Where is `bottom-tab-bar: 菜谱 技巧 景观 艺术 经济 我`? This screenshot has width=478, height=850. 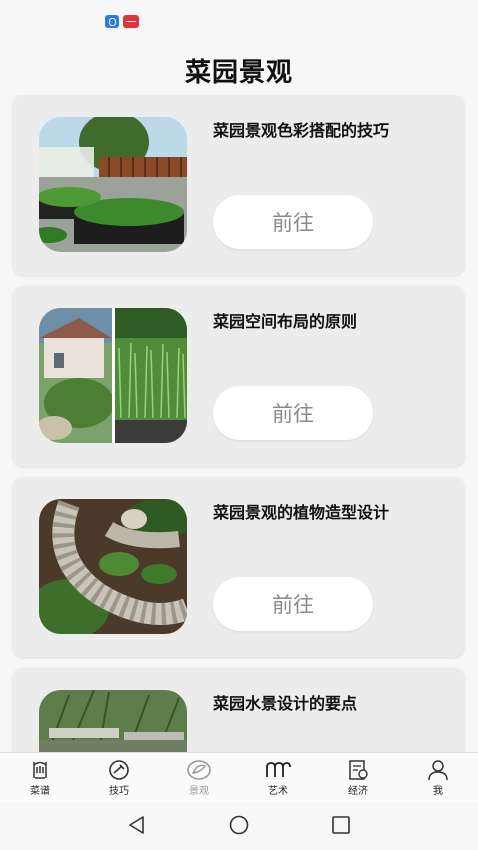
bottom-tab-bar: 菜谱 技巧 景观 艺术 经济 我 is located at coordinates (239, 777).